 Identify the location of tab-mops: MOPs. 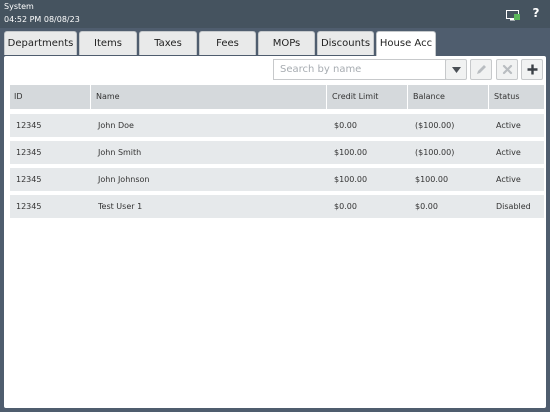
(286, 43).